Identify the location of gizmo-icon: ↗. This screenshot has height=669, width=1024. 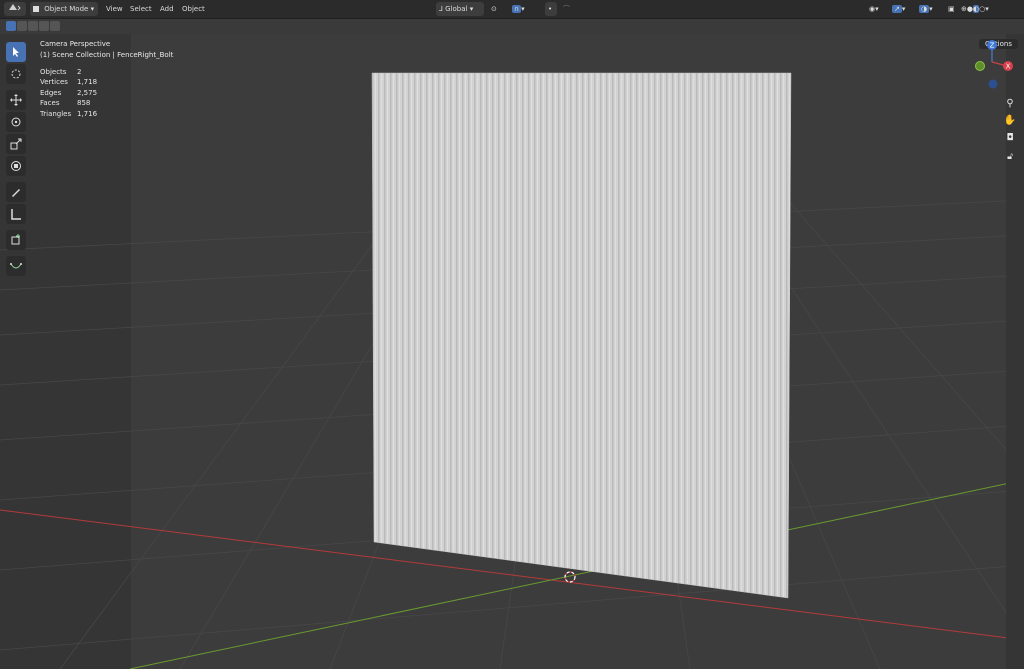
(897, 9).